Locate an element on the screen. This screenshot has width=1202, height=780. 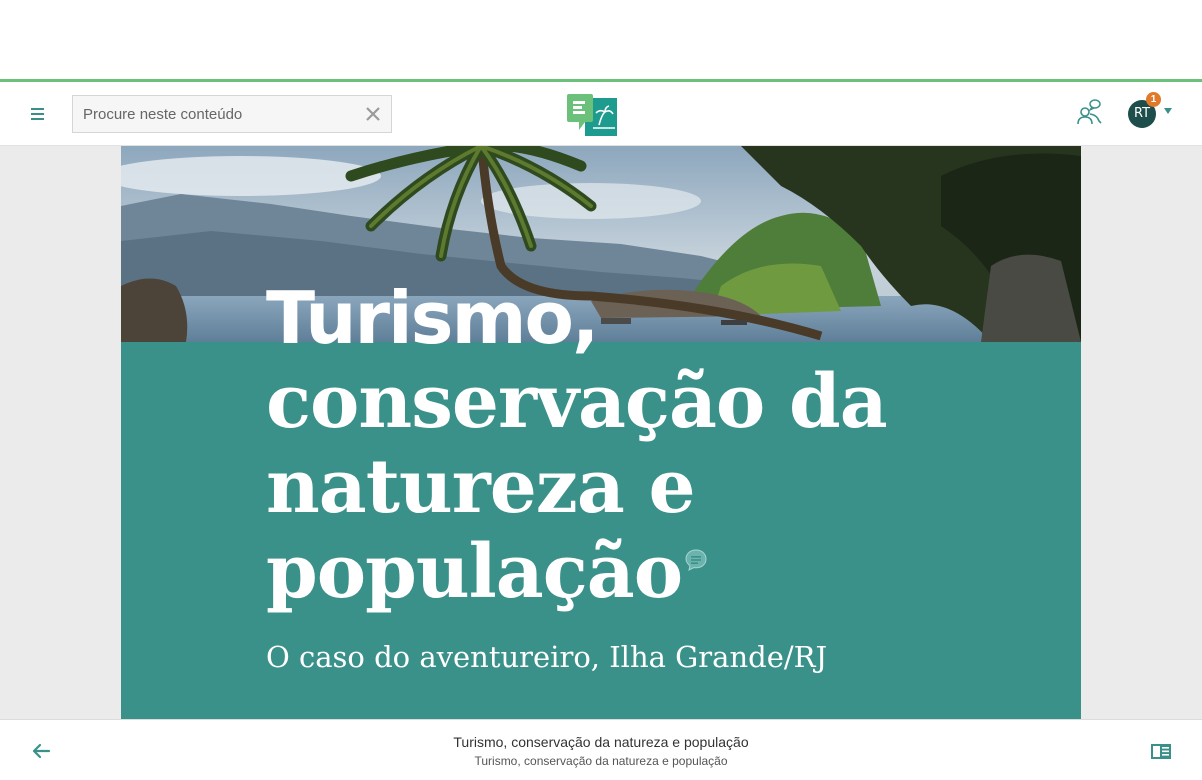
top-blank-area is located at coordinates (601, 39).